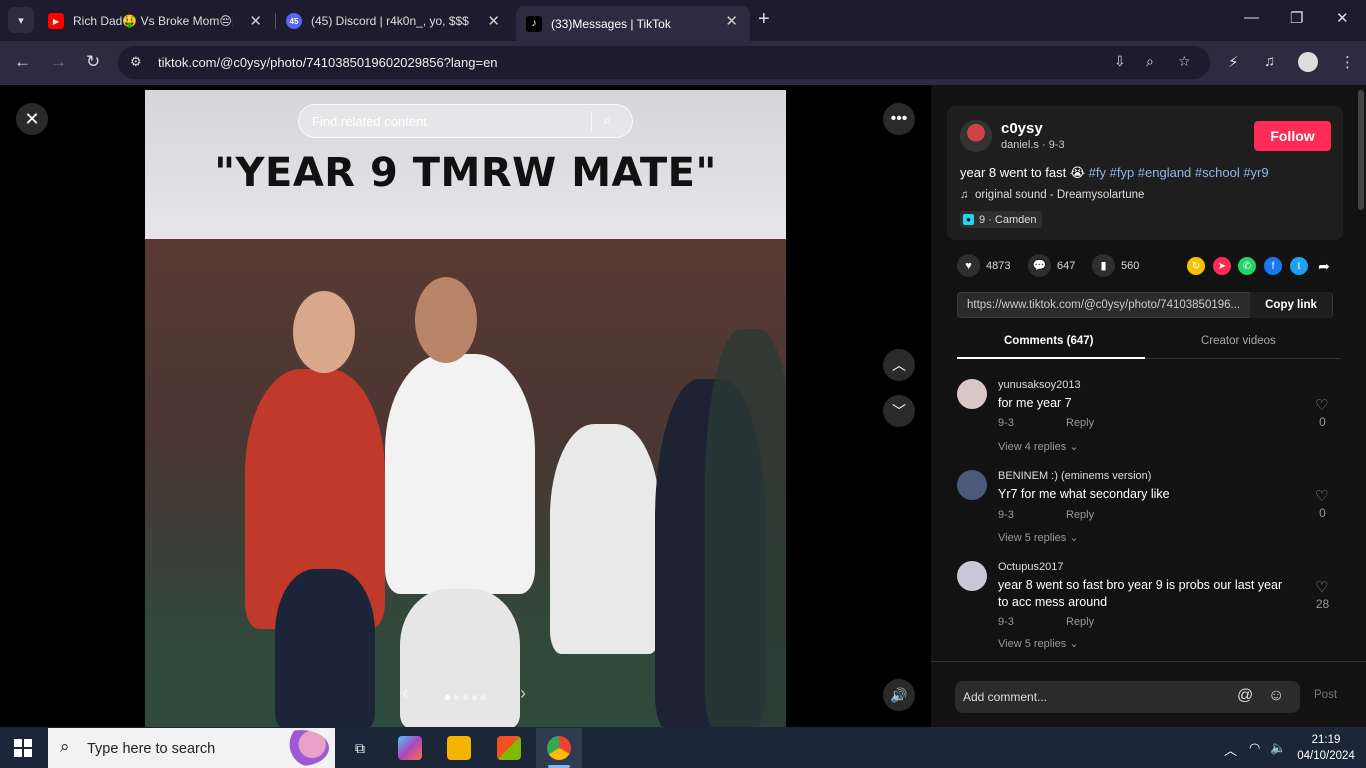 Image resolution: width=1366 pixels, height=768 pixels. I want to click on media-controls-icon: ♫, so click(1269, 61).